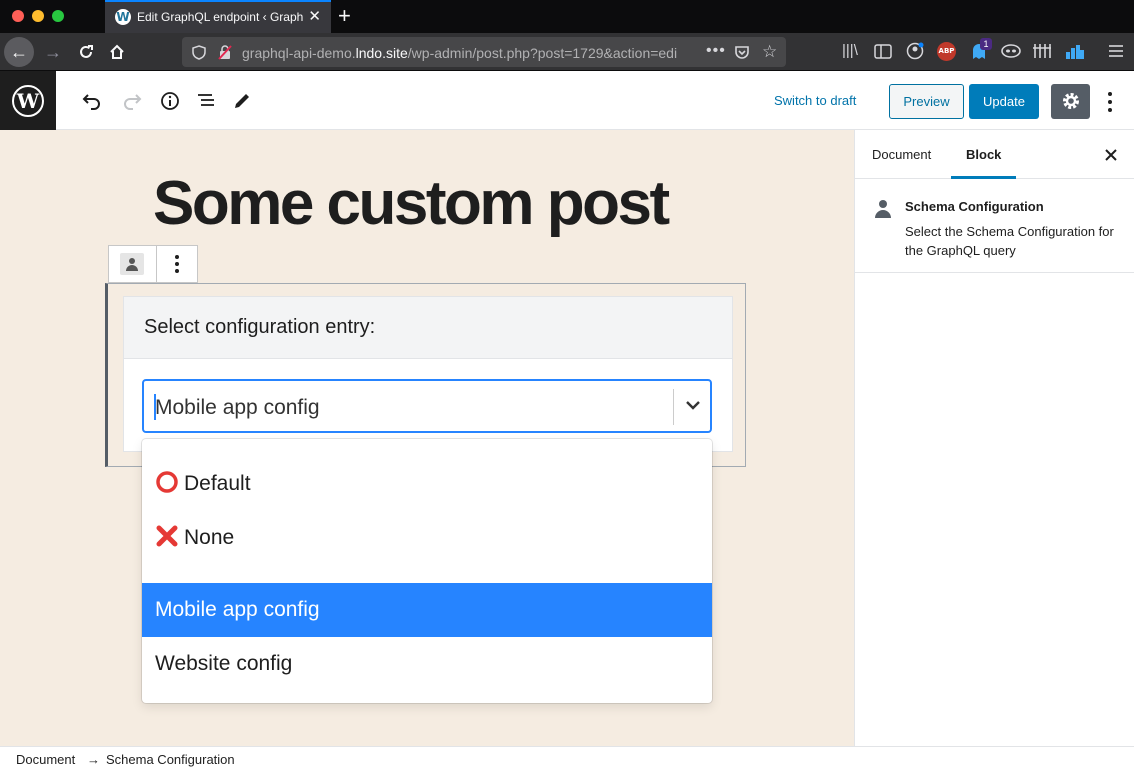 The width and height of the screenshot is (1134, 770). What do you see at coordinates (299, 53) in the screenshot?
I see `url-prefix: graphql-api-demo.` at bounding box center [299, 53].